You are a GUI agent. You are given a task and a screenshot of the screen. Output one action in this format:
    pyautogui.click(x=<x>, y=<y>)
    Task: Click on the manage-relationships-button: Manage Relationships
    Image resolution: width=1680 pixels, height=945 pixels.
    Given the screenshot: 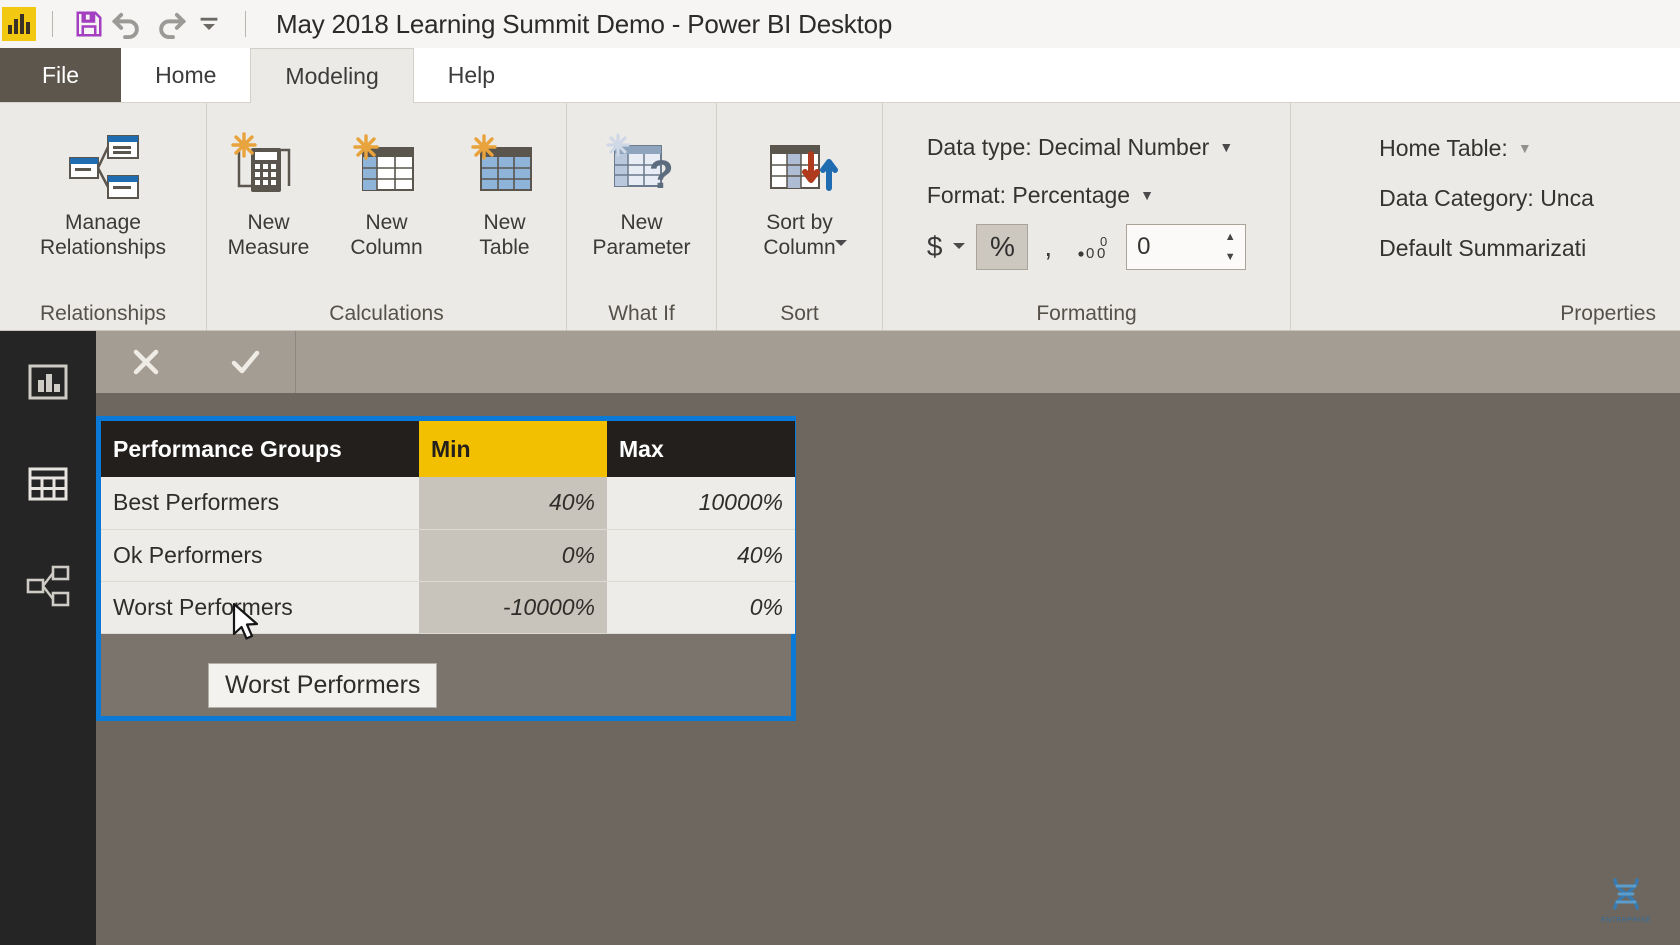 What is the action you would take?
    pyautogui.click(x=103, y=186)
    